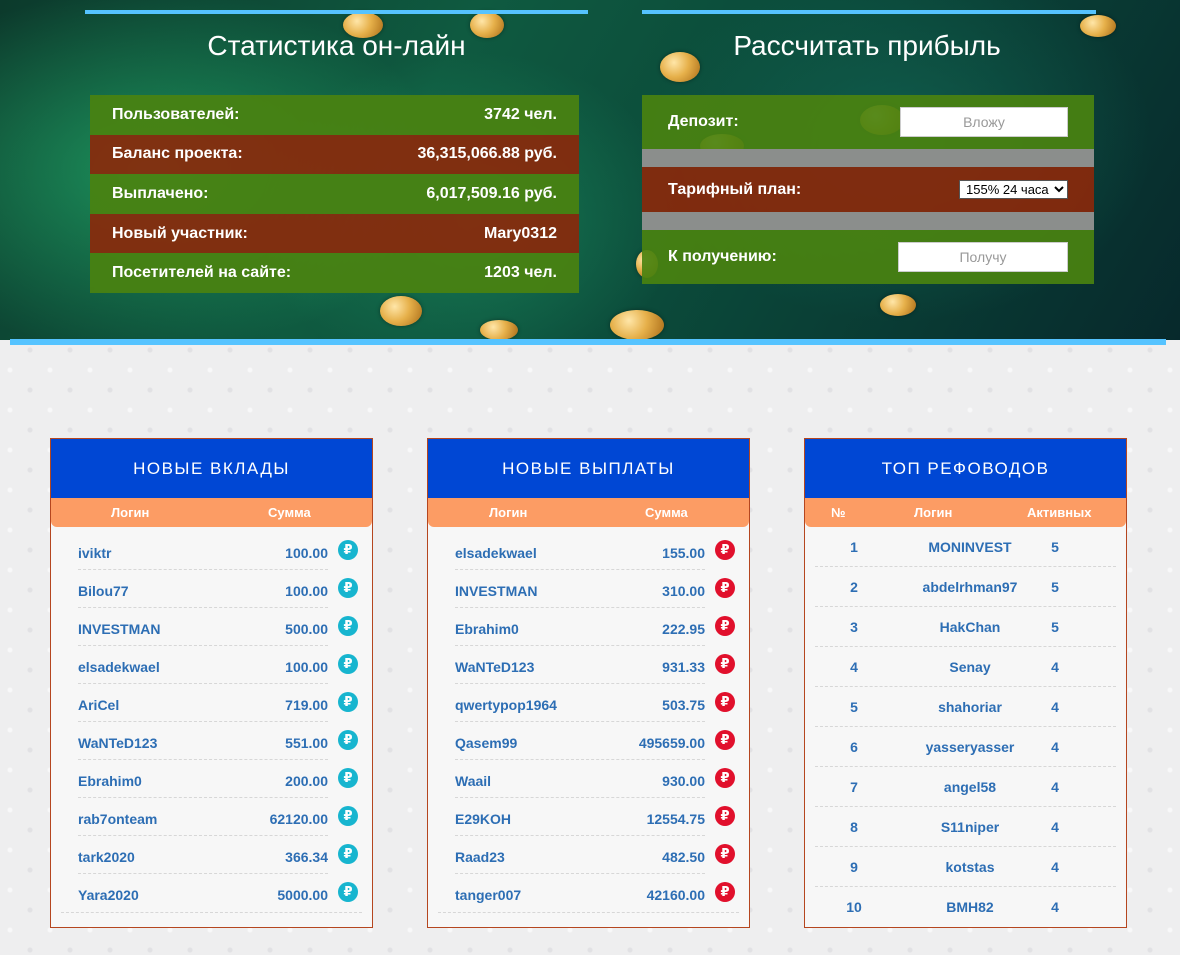 This screenshot has height=955, width=1180. I want to click on item-login: Waail, so click(473, 781).